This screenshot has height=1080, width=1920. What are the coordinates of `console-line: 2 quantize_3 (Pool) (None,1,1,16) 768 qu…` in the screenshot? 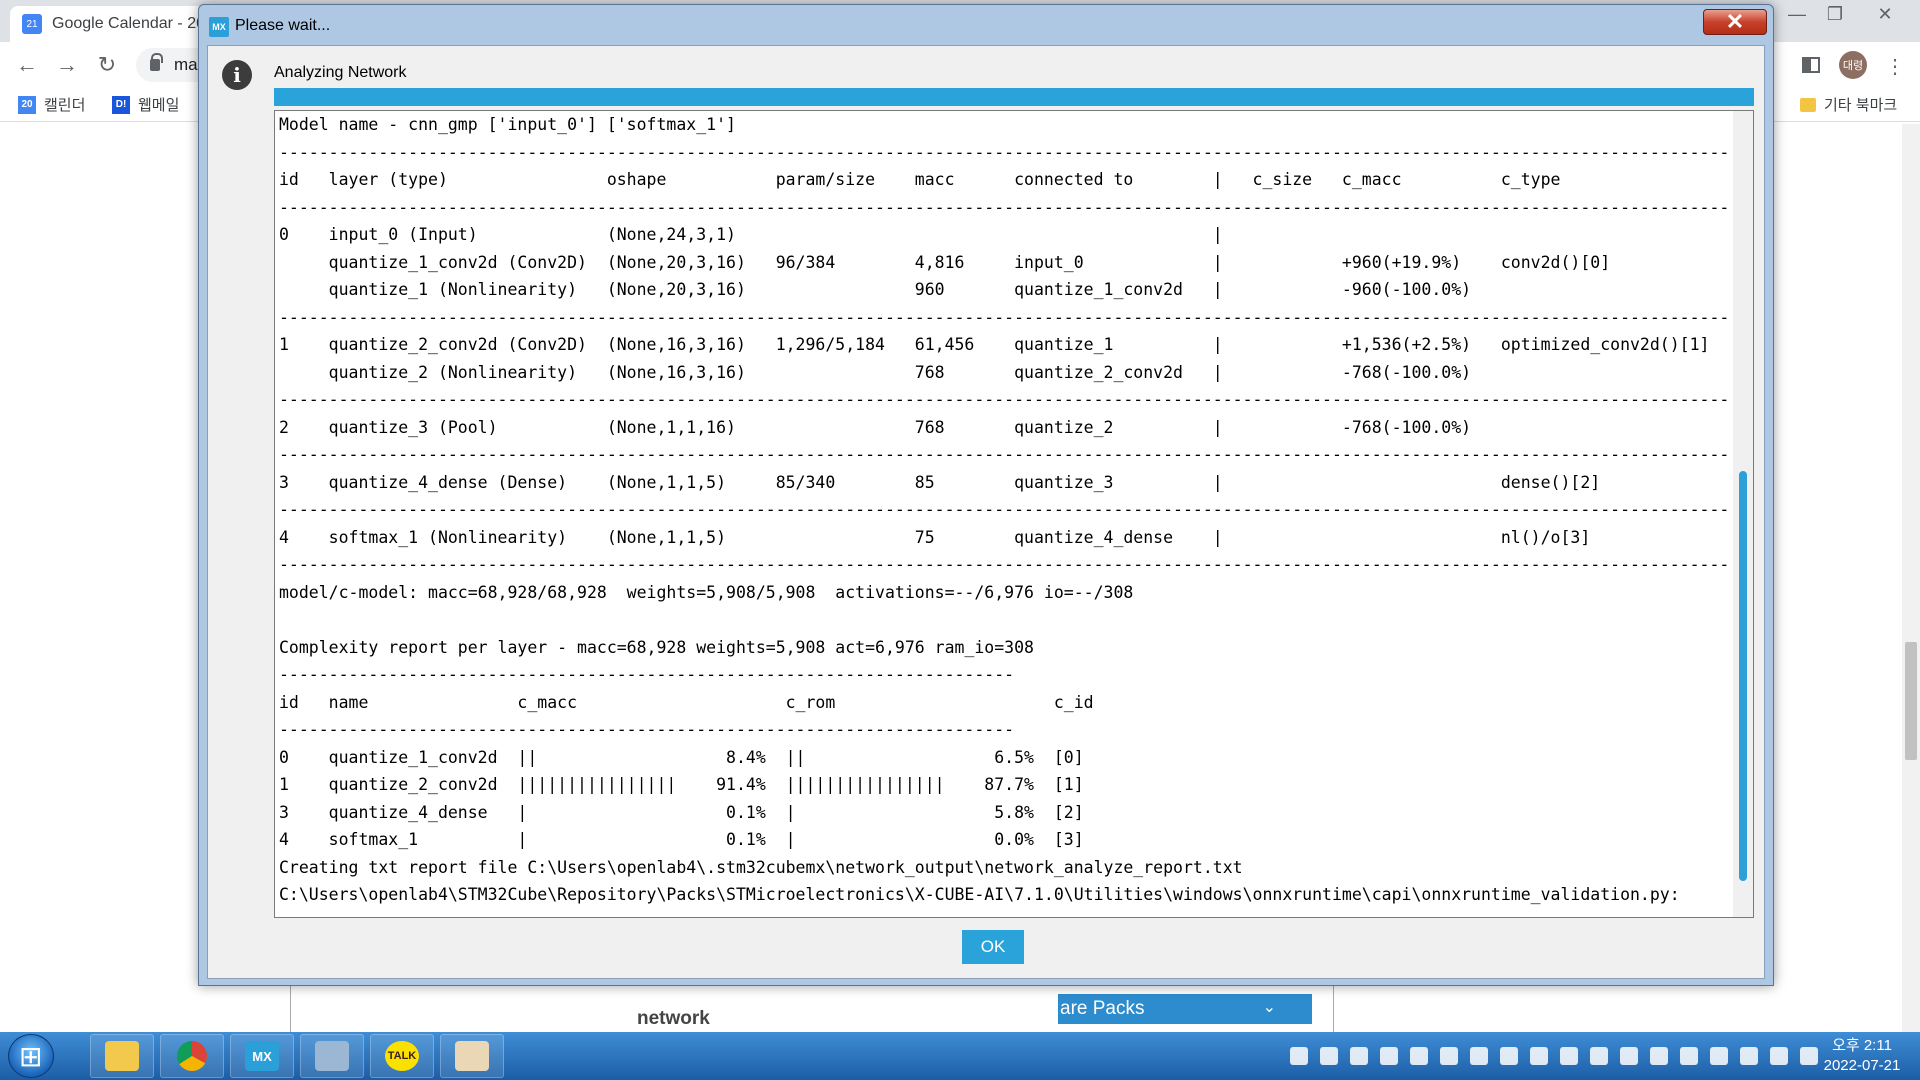 It's located at (875, 427).